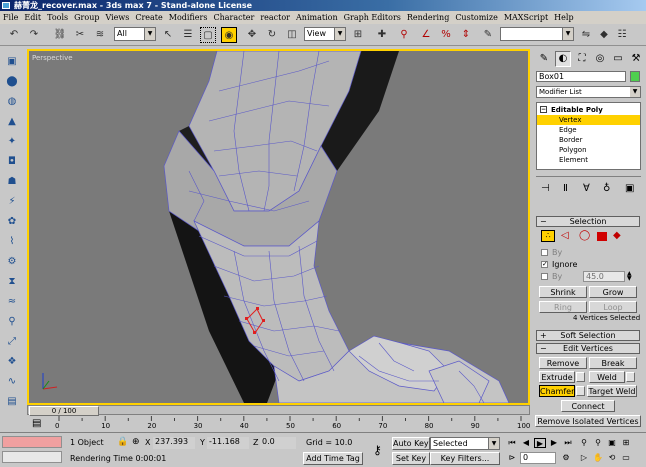 The height and width of the screenshot is (467, 646). What do you see at coordinates (292, 35) in the screenshot?
I see `select-scale-icon: ◫` at bounding box center [292, 35].